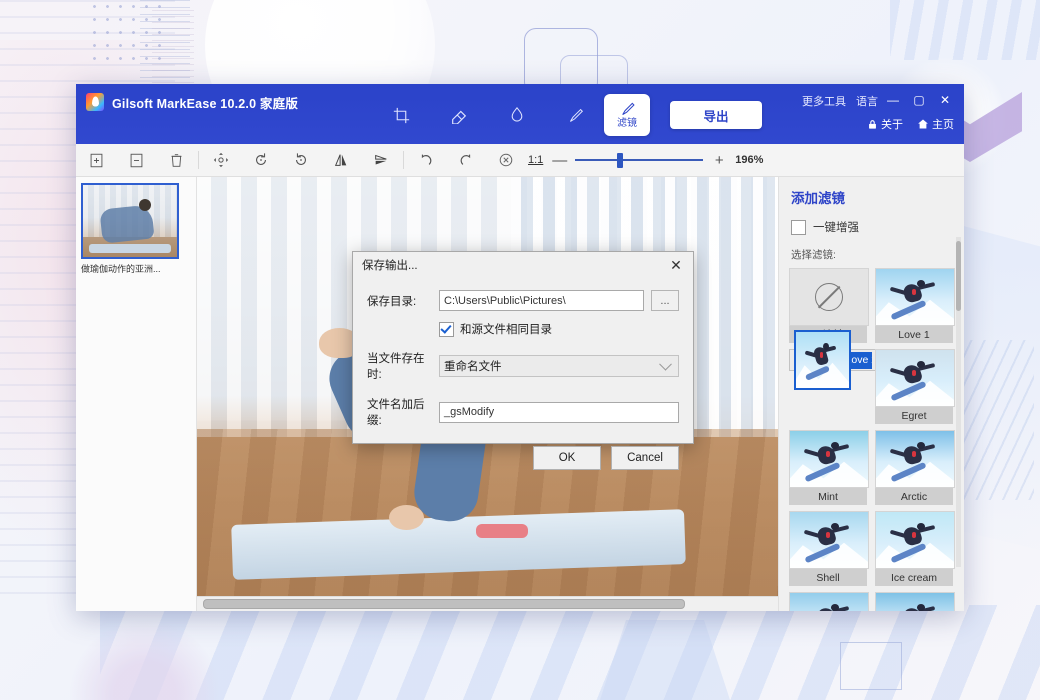  What do you see at coordinates (958, 276) in the screenshot?
I see `filter-panel-scrollbar-thumb` at bounding box center [958, 276].